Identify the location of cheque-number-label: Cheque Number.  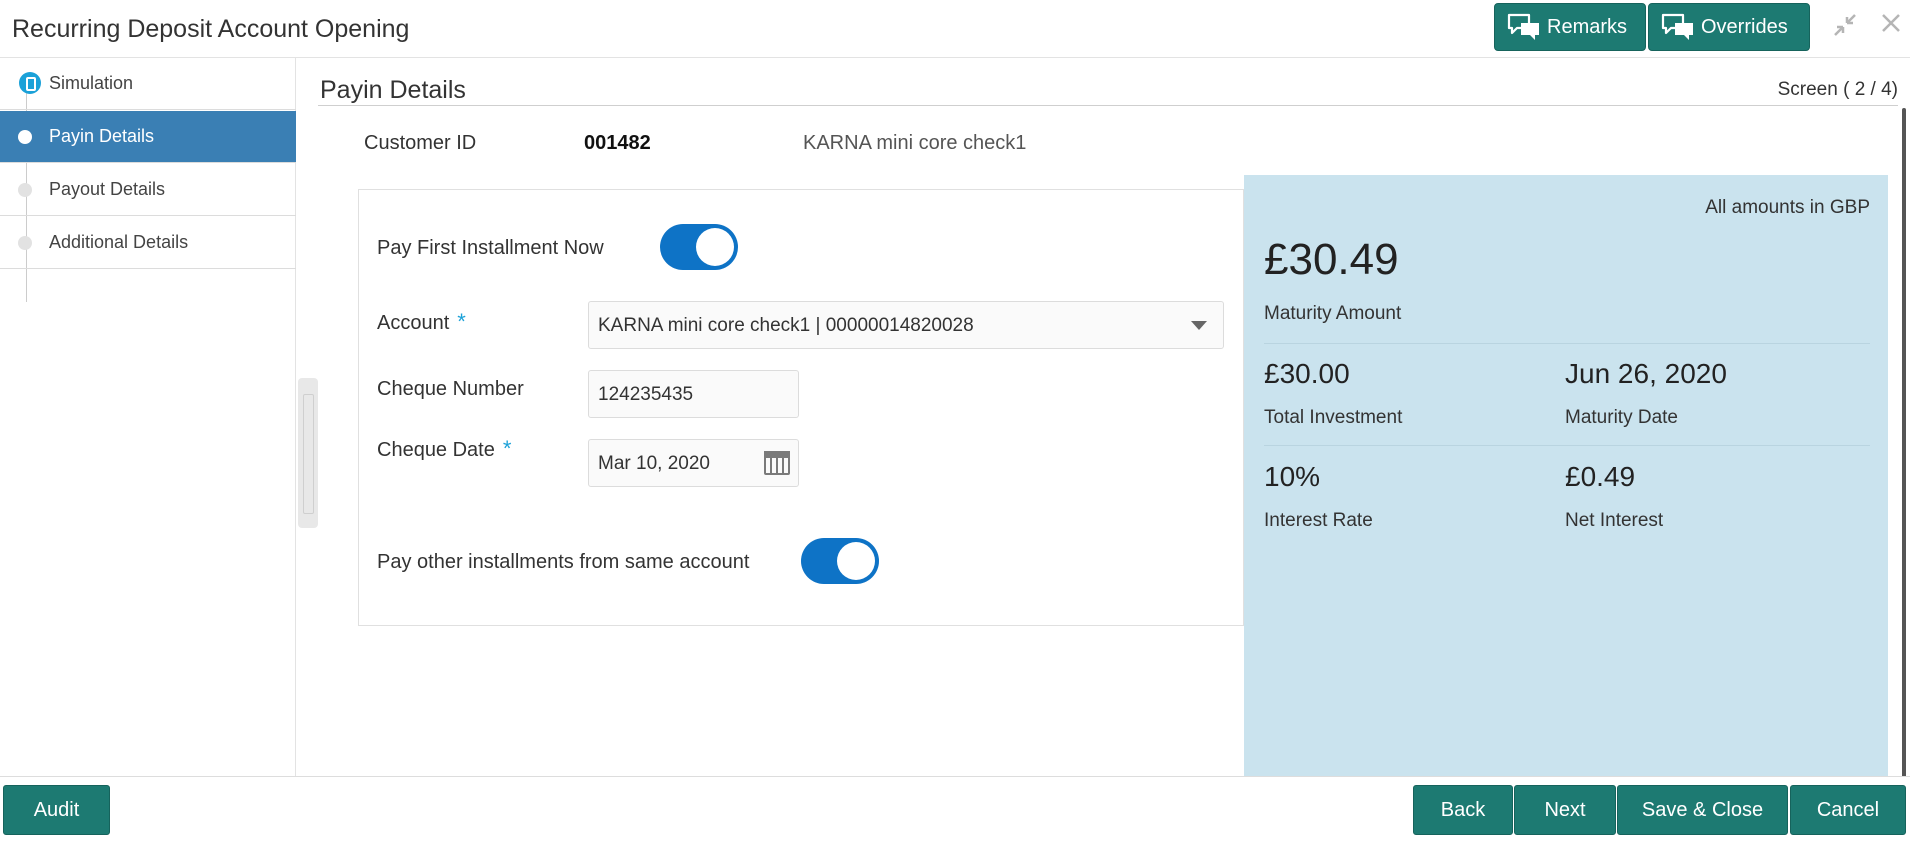
(450, 389).